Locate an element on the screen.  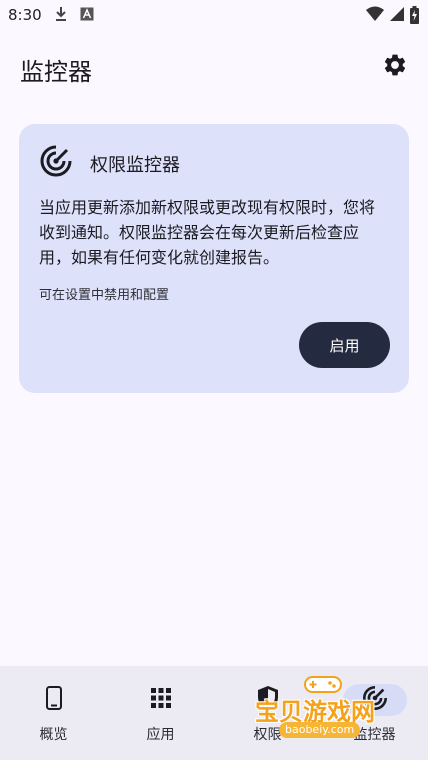
nav-label-overview: 概览 is located at coordinates (53, 735).